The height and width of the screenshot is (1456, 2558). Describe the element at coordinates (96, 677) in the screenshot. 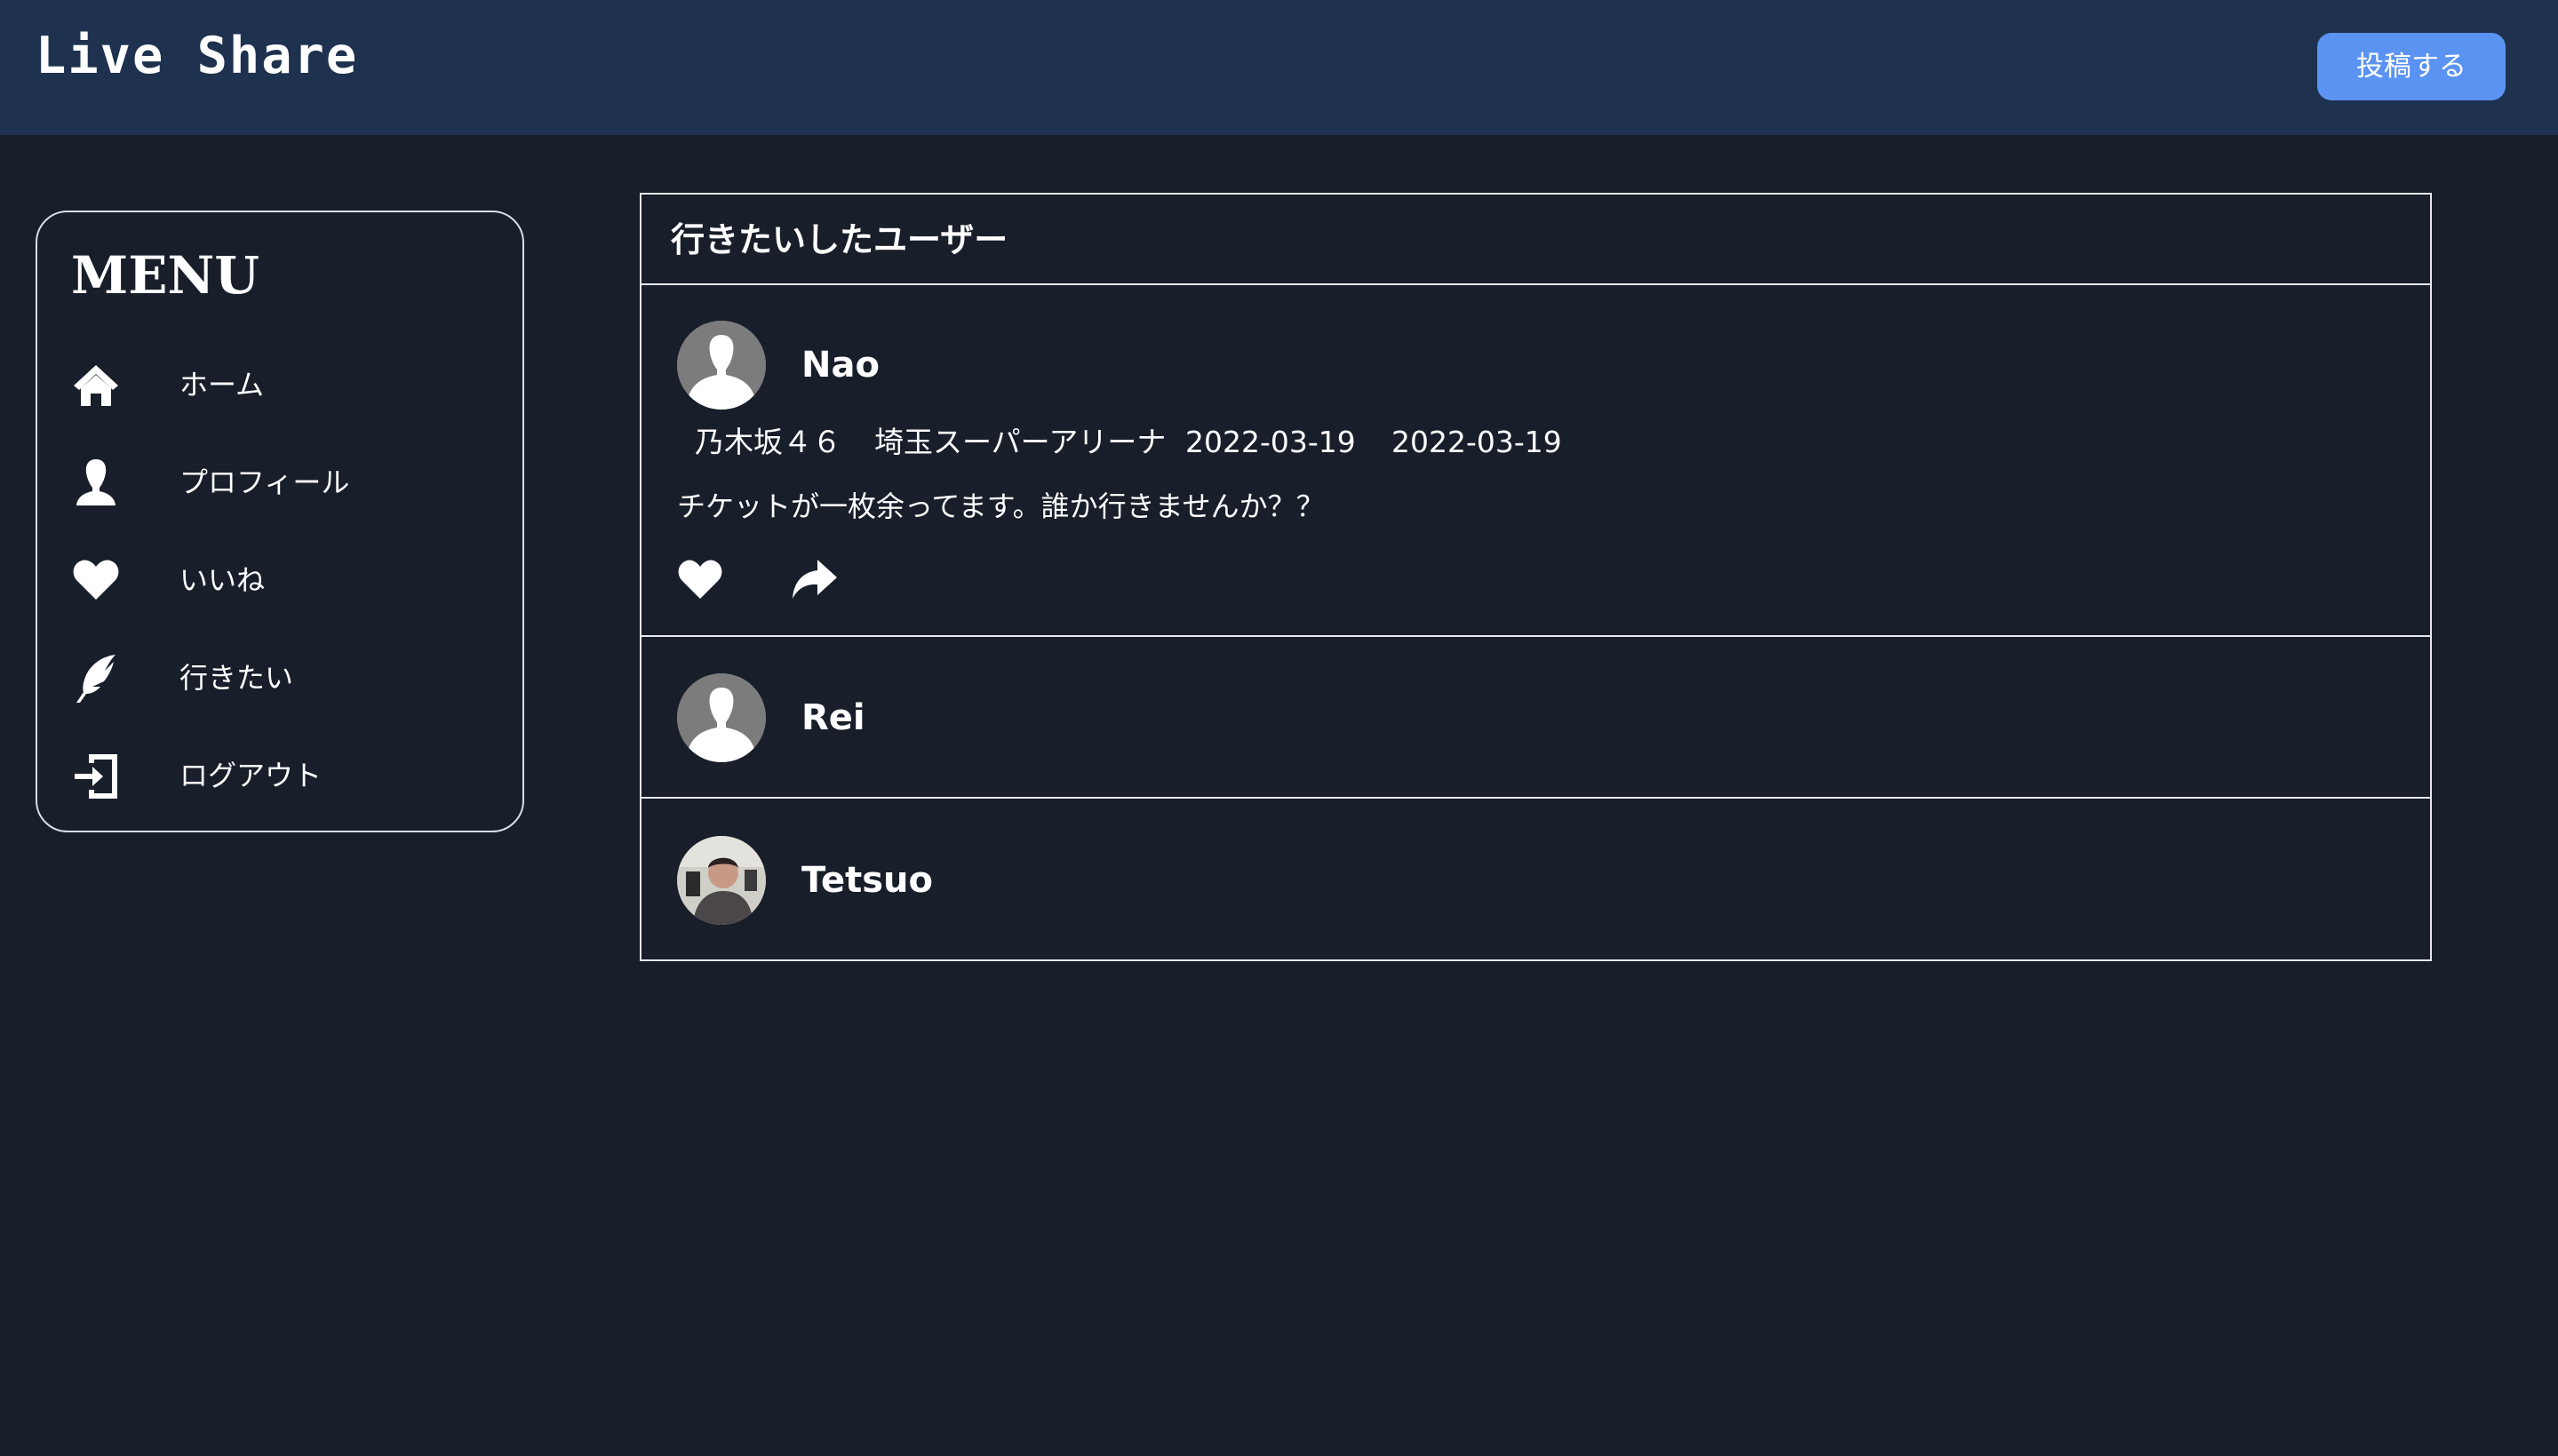

I see `feather-icon` at that location.